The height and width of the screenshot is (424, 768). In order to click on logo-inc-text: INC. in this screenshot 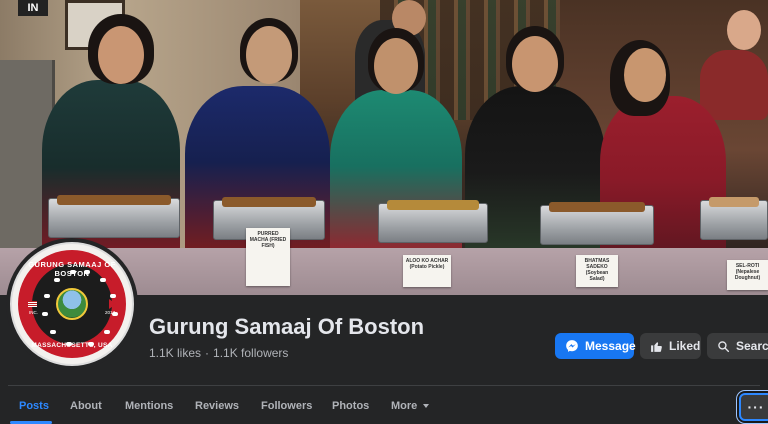, I will do `click(33, 312)`.